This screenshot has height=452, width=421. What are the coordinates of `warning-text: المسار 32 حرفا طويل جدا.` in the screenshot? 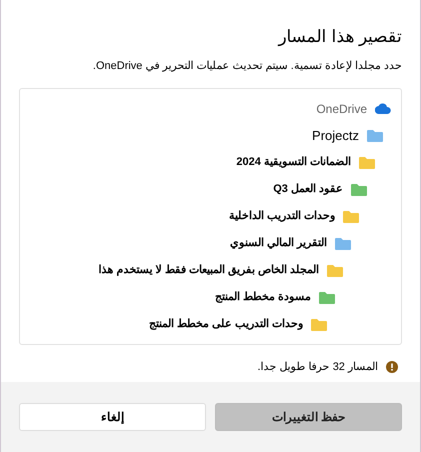 It's located at (317, 367).